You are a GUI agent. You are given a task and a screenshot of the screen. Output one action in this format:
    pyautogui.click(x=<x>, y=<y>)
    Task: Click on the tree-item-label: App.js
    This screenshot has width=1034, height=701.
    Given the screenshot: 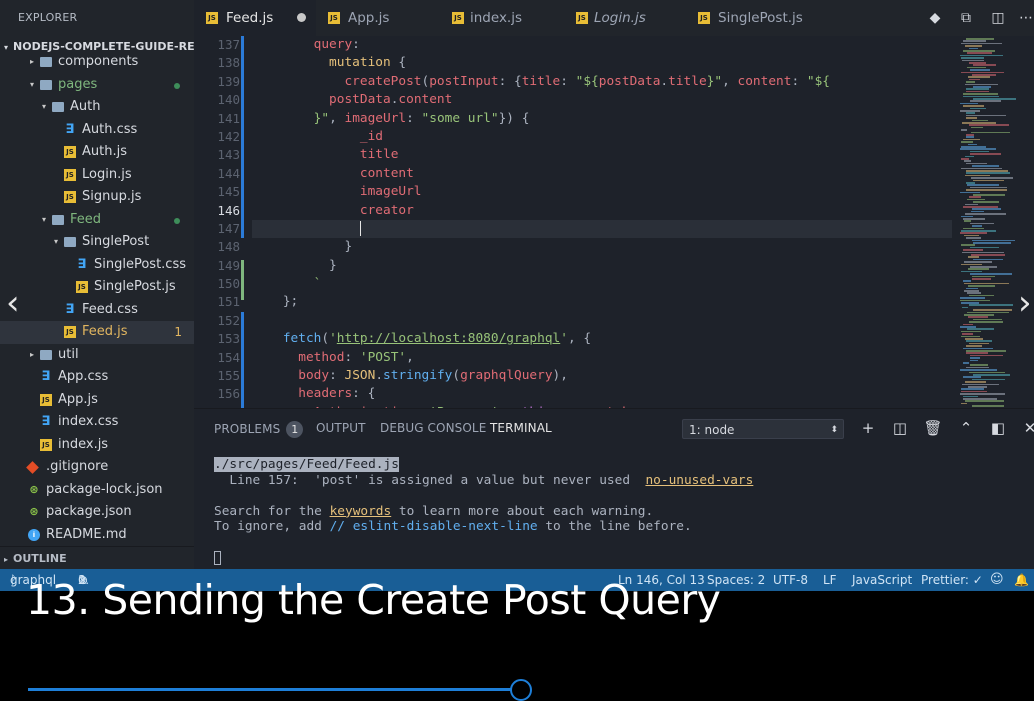 What is the action you would take?
    pyautogui.click(x=78, y=400)
    